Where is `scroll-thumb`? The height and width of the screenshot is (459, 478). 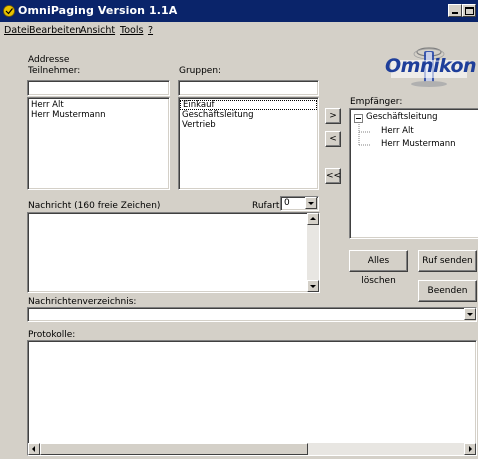 scroll-thumb is located at coordinates (174, 449).